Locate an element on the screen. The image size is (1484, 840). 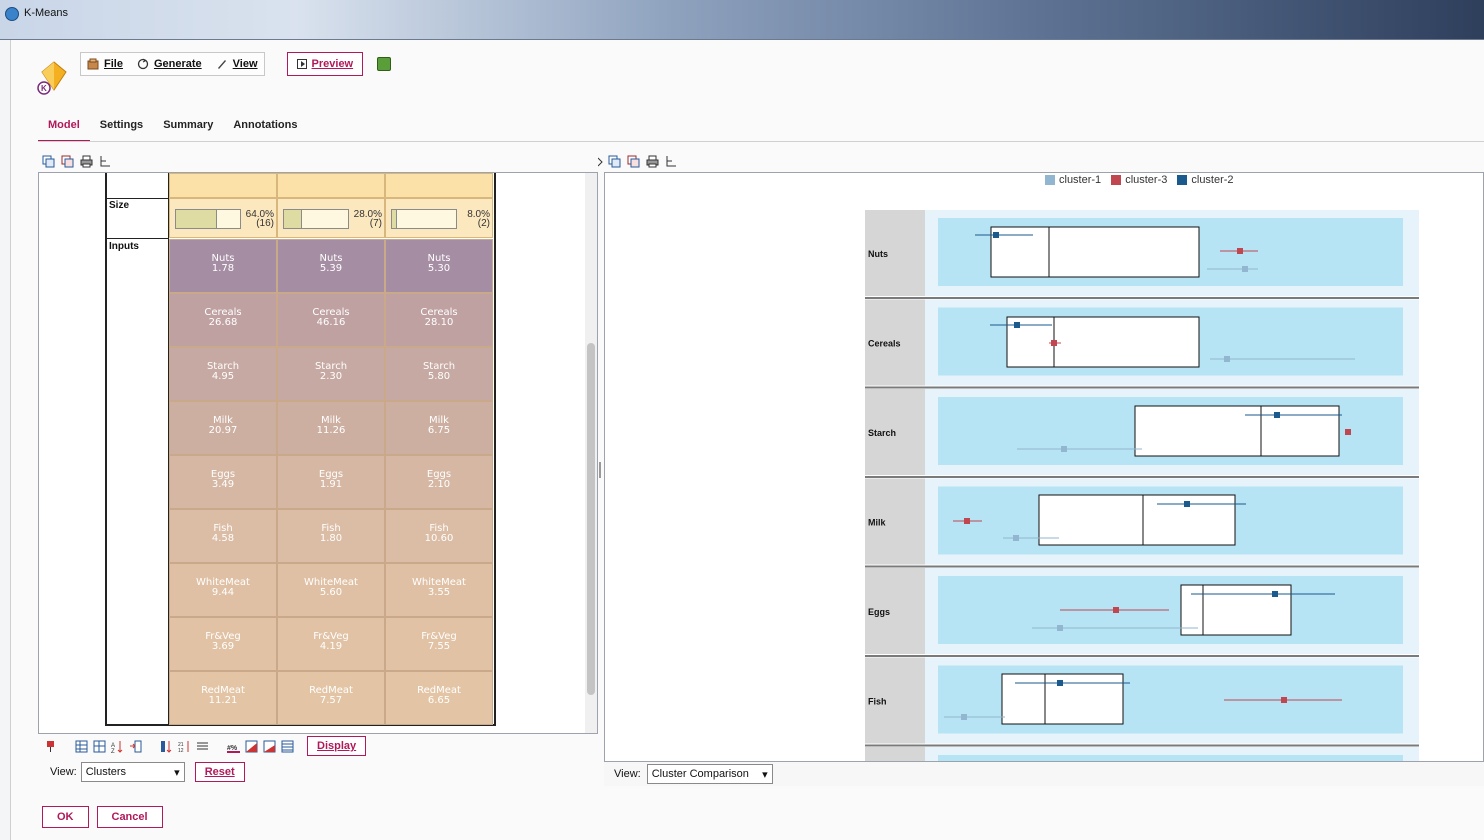
tab-settings: Settings is located at coordinates (121, 128).